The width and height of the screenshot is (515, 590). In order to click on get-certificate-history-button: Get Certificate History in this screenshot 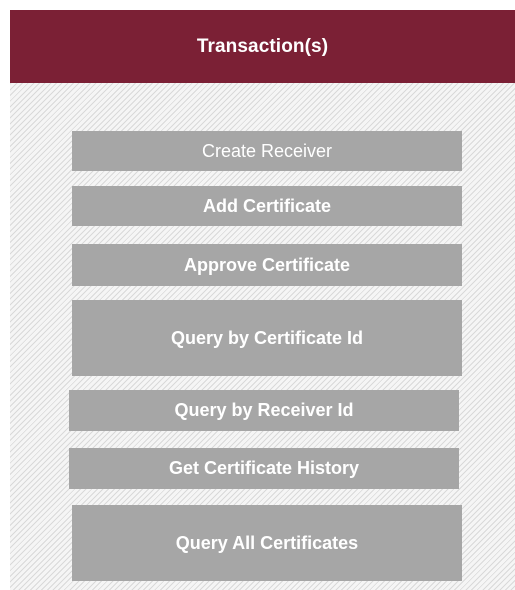, I will do `click(264, 468)`.